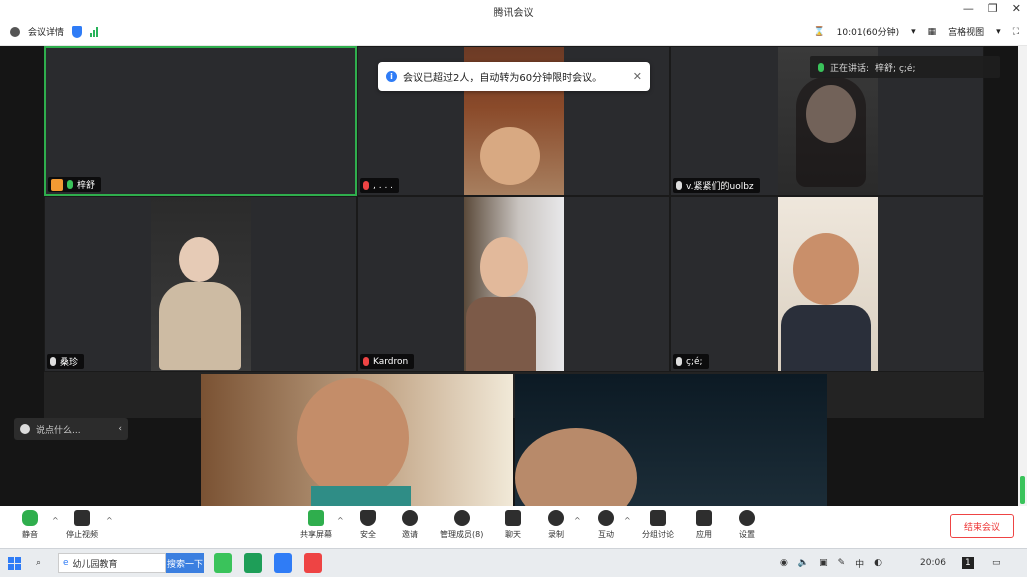 This screenshot has height=577, width=1027. What do you see at coordinates (513, 518) in the screenshot?
I see `chat-icon` at bounding box center [513, 518].